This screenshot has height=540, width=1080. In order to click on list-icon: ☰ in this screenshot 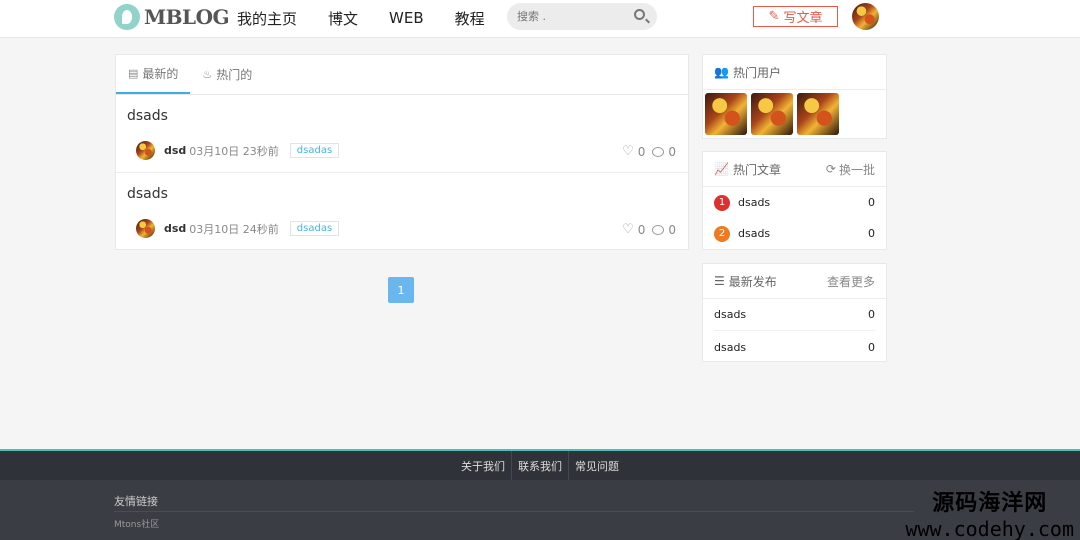, I will do `click(719, 281)`.